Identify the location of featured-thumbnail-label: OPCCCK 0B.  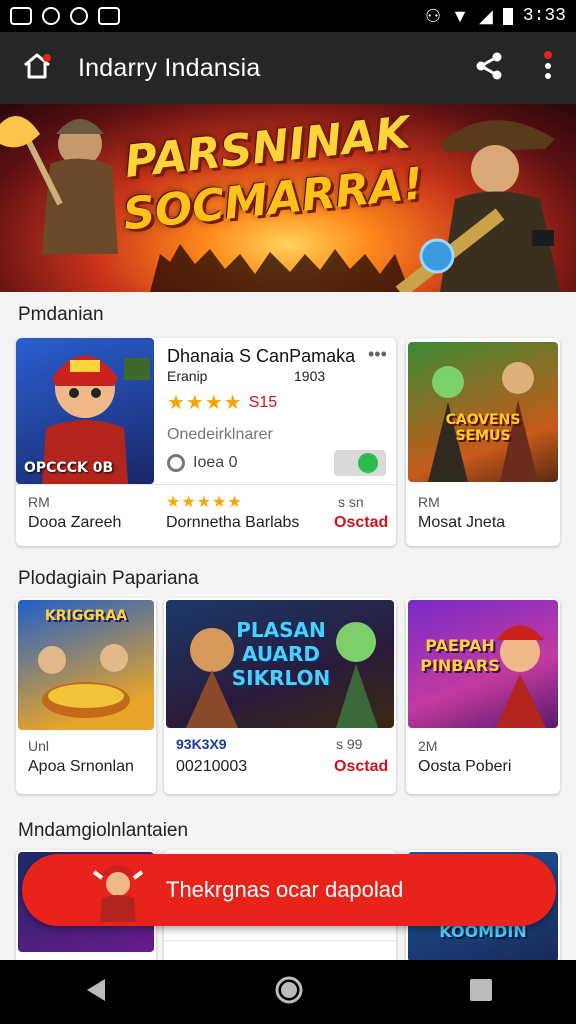
(69, 468).